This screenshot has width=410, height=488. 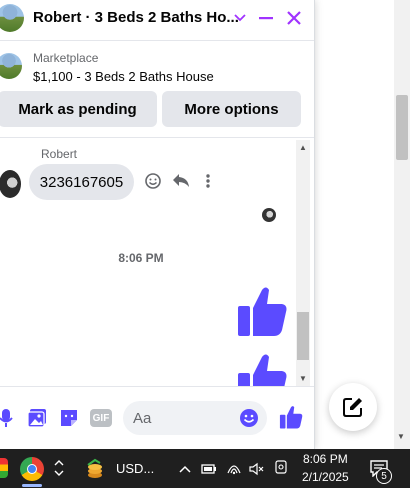 I want to click on notification-count: 5, so click(x=384, y=476).